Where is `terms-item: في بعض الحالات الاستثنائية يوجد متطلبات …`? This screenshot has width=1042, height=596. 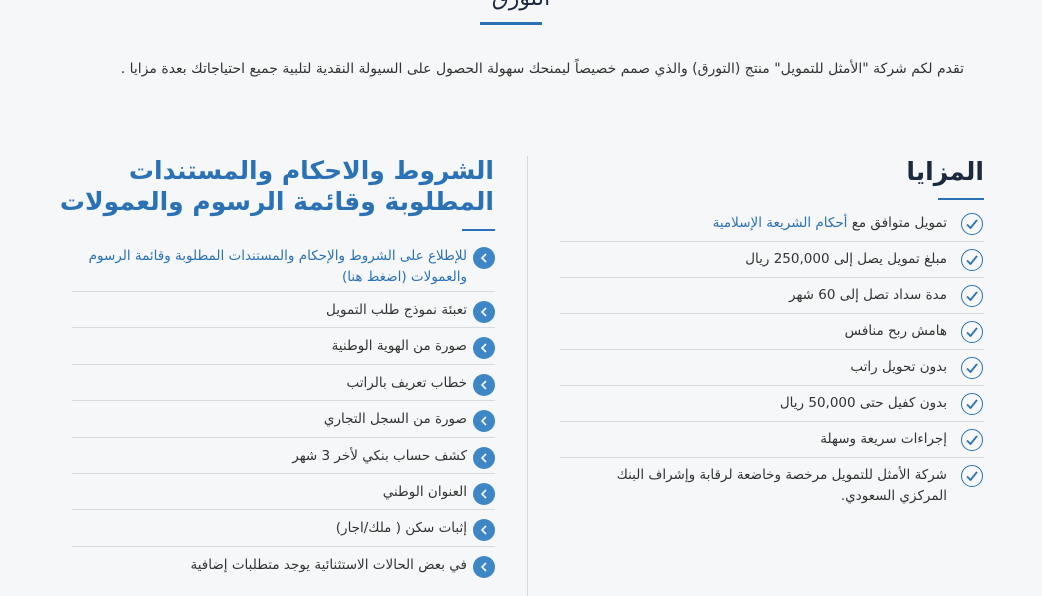
terms-item: في بعض الحالات الاستثنائية يوجد متطلبات … is located at coordinates (283, 565).